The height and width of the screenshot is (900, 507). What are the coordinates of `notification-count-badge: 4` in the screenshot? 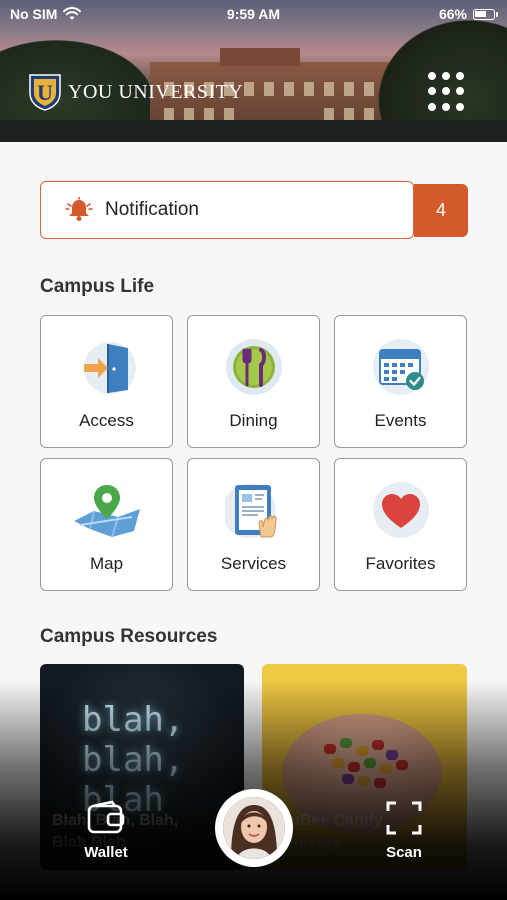 It's located at (441, 210).